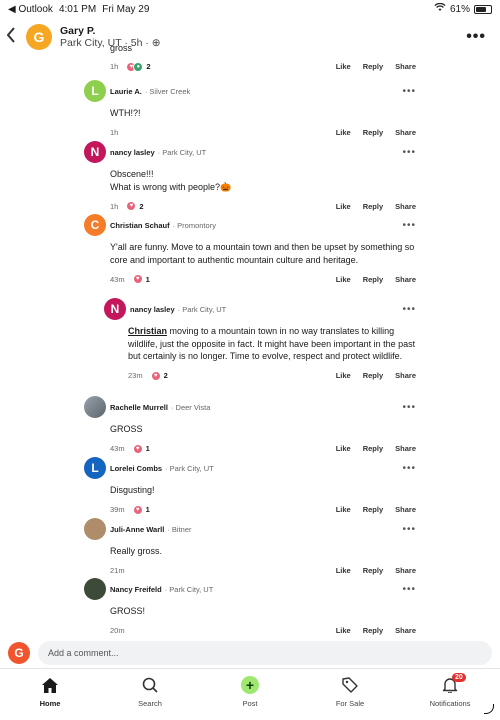  Describe the element at coordinates (95, 225) in the screenshot. I see `commenter-avatar: C` at that location.